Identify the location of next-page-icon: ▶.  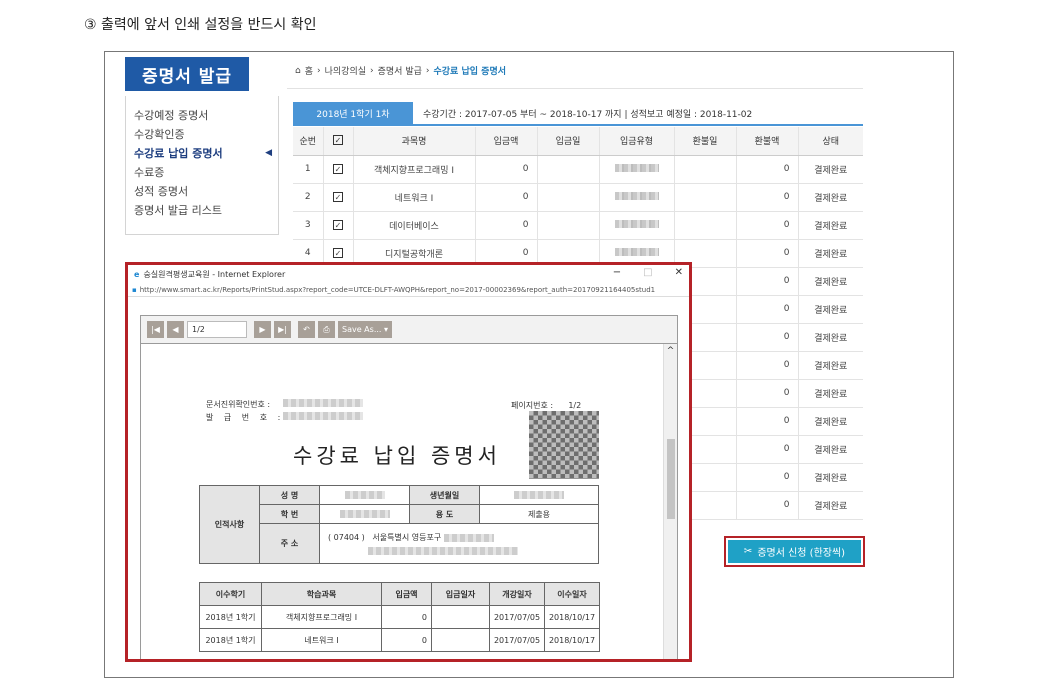
(262, 329).